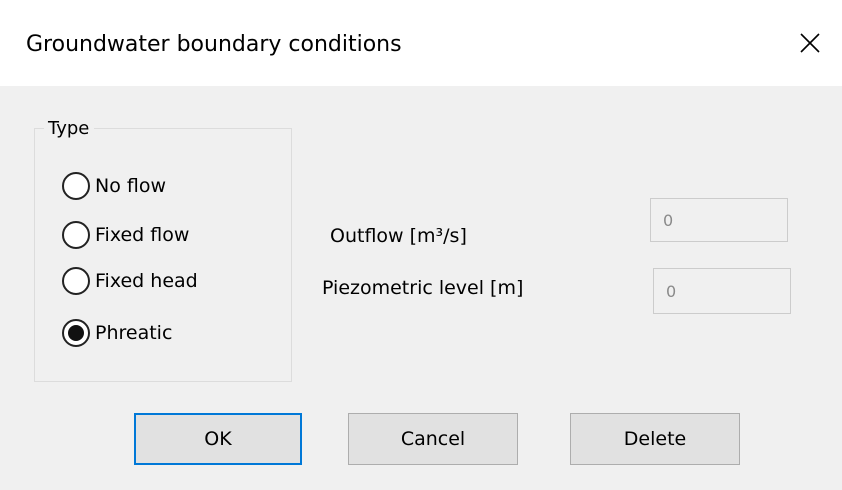  I want to click on dialog-title: Groundwater boundary conditions, so click(214, 44).